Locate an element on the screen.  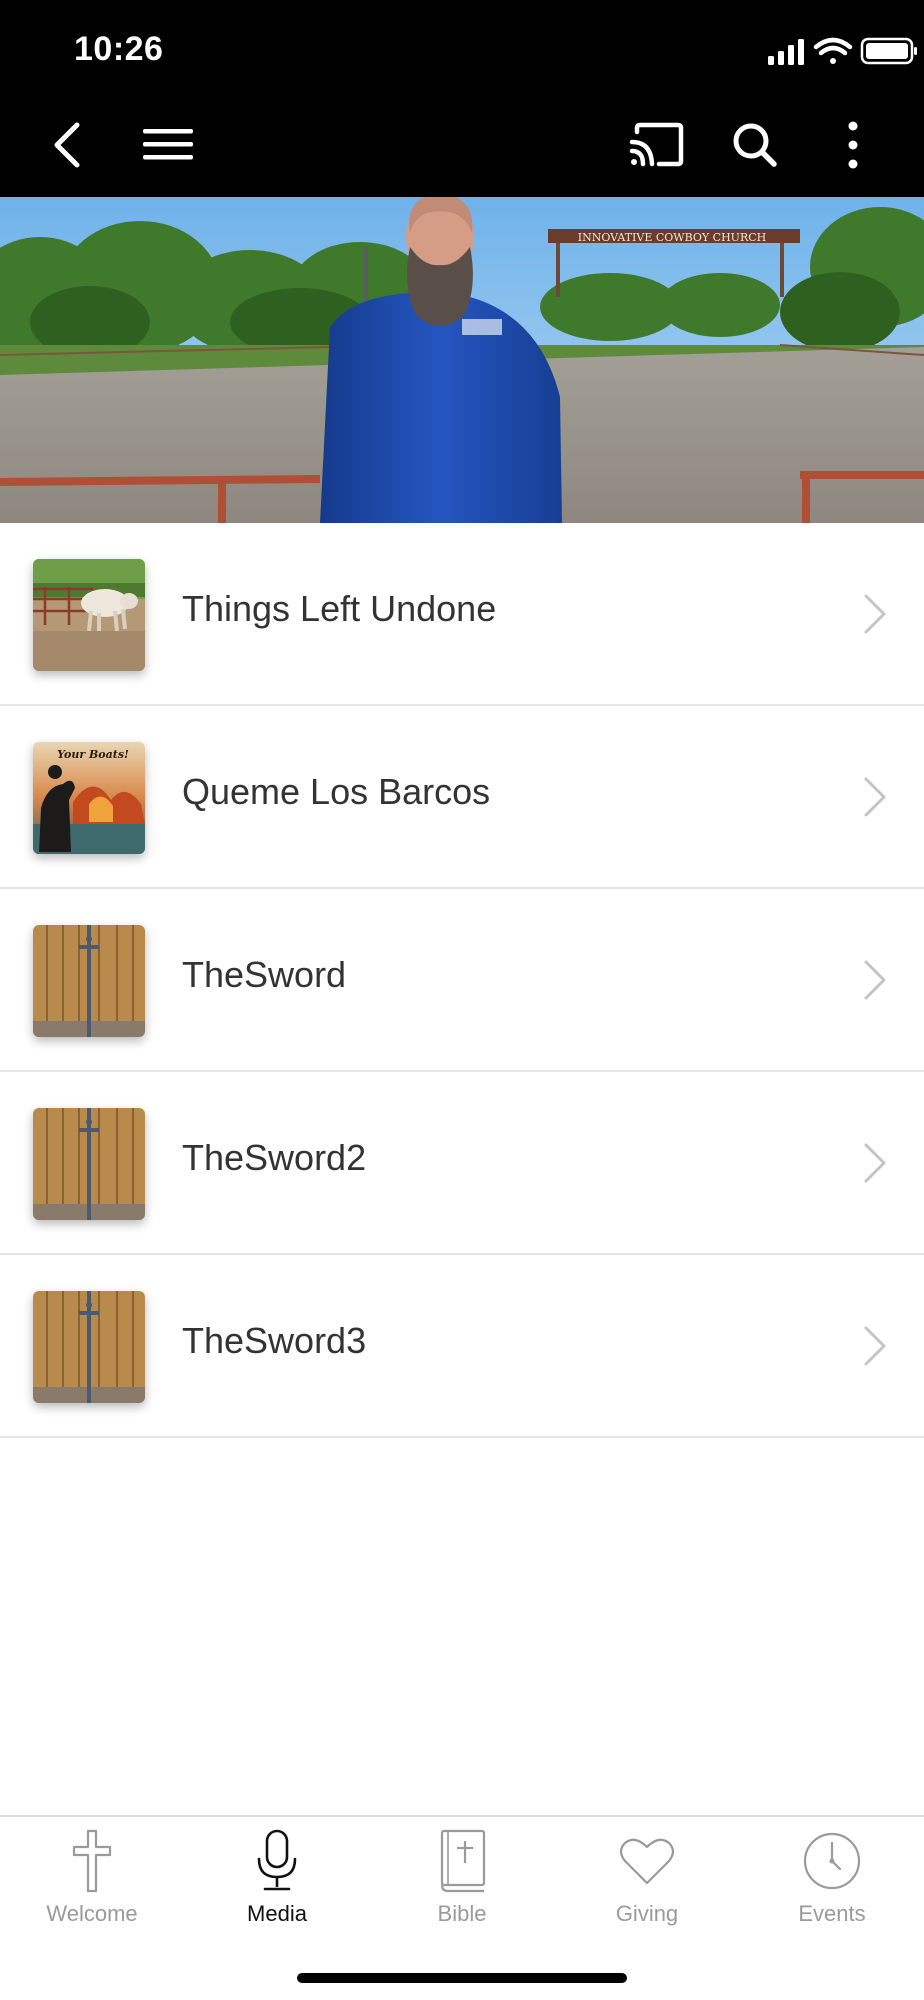
list-item: TheSword2 is located at coordinates (462, 1163).